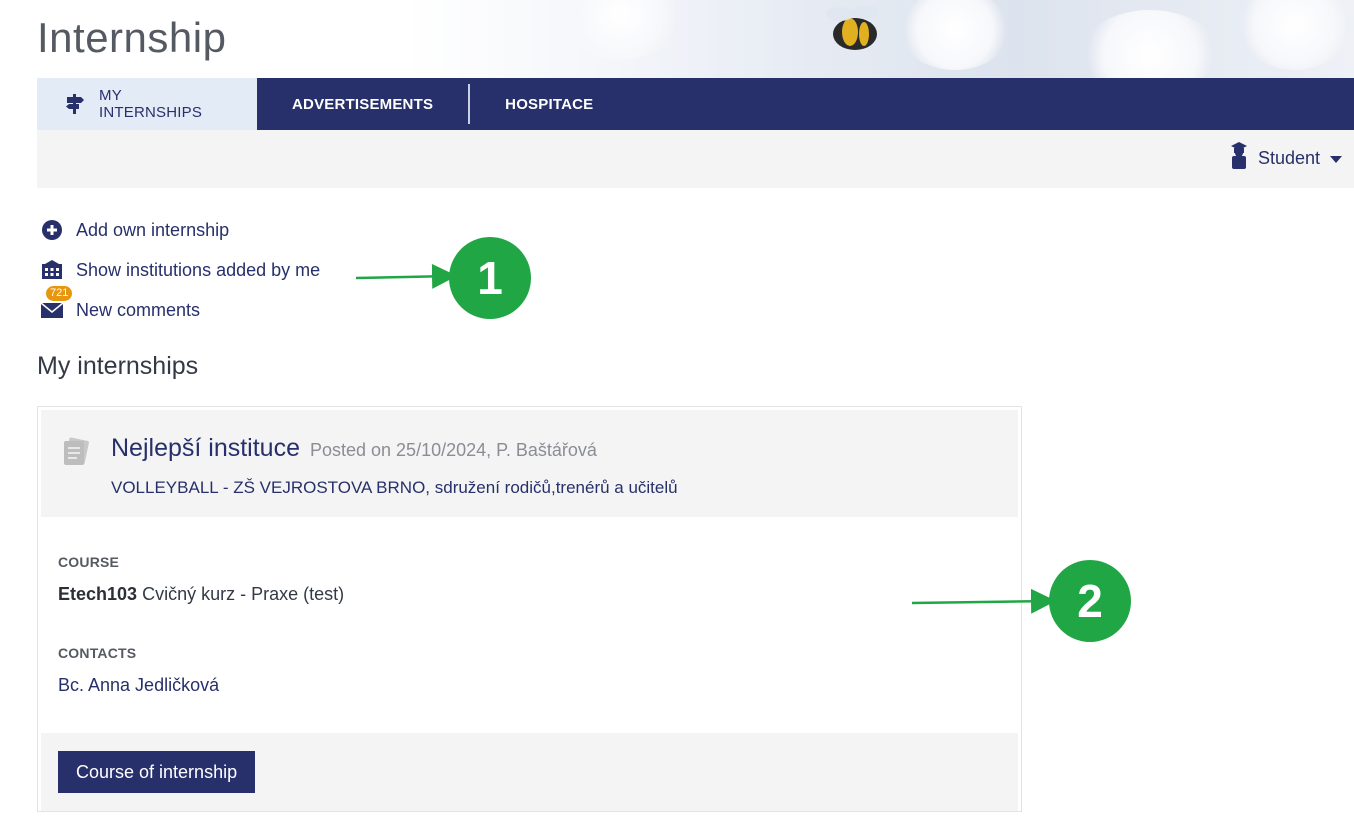 This screenshot has width=1354, height=831. What do you see at coordinates (153, 229) in the screenshot?
I see `action-label: Add own internship` at bounding box center [153, 229].